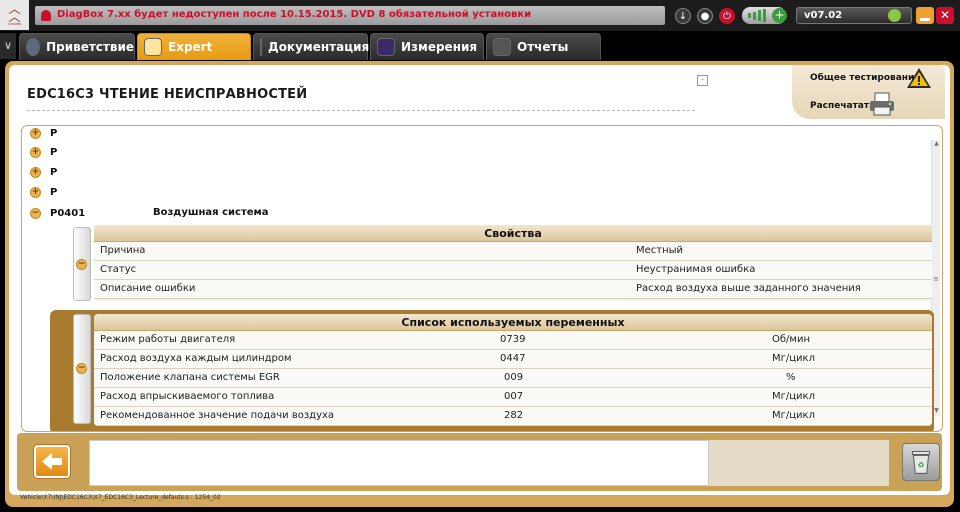 The image size is (960, 512). Describe the element at coordinates (196, 358) in the screenshot. I see `variable-label: Расход воздуха каждым цилиндром` at that location.